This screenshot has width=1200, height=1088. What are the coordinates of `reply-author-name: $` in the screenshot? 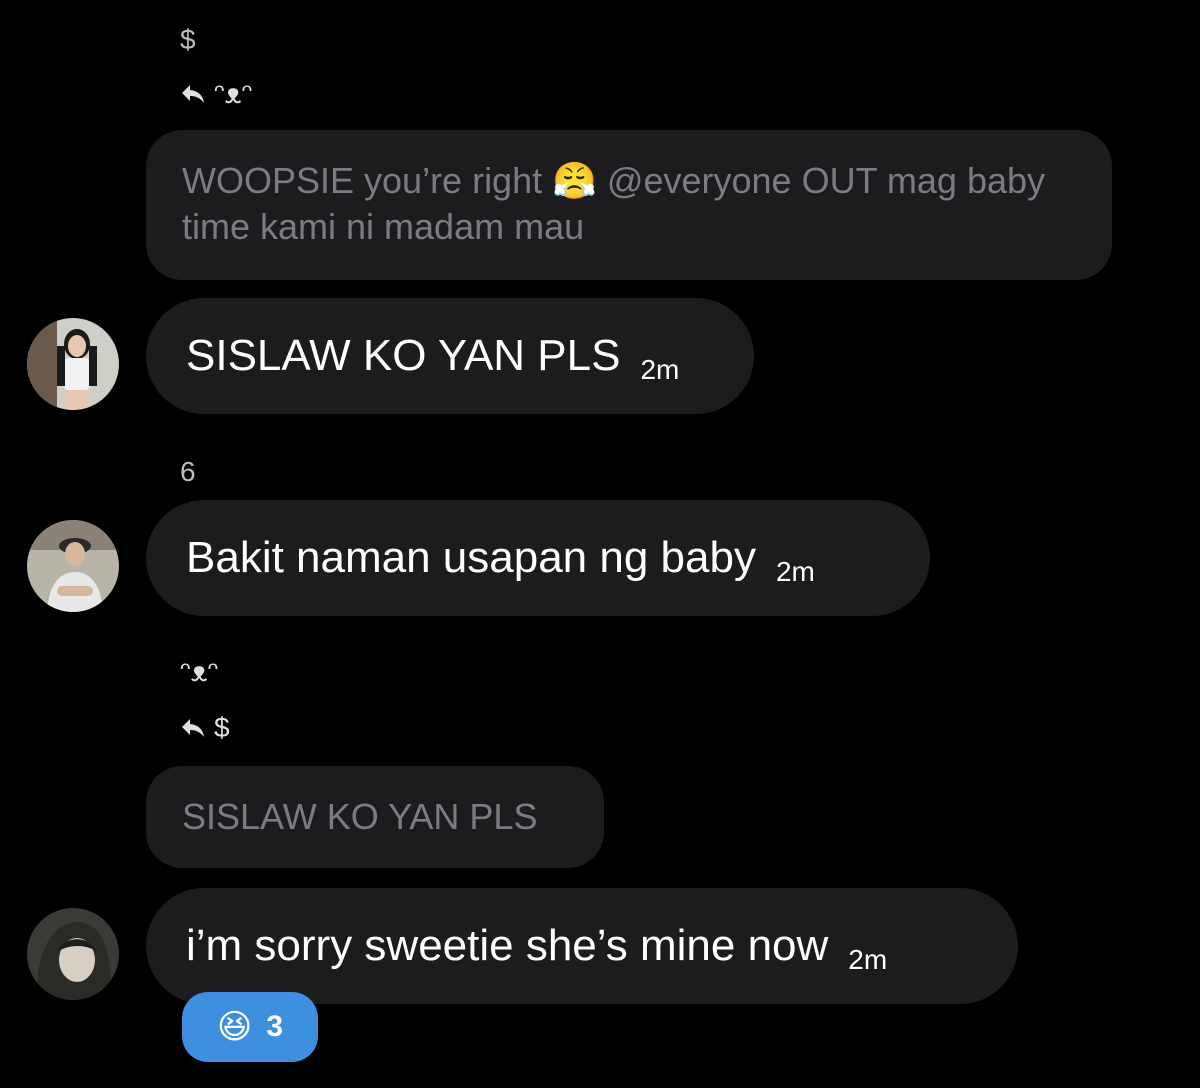 It's located at (188, 39).